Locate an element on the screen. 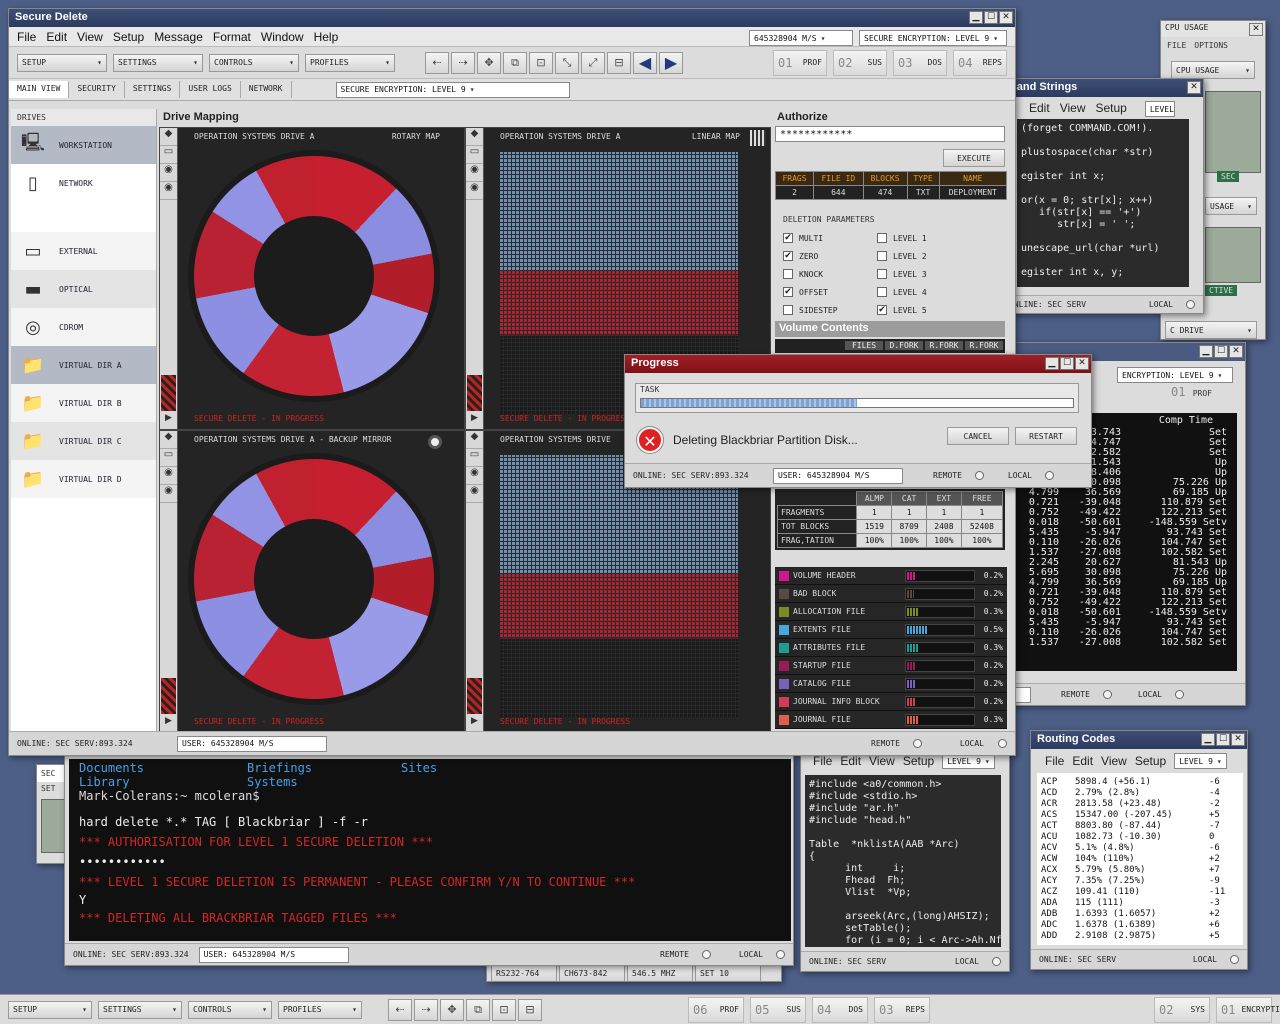 The image size is (1280, 1024). stats-preset: 01 PROF is located at coordinates (1191, 392).